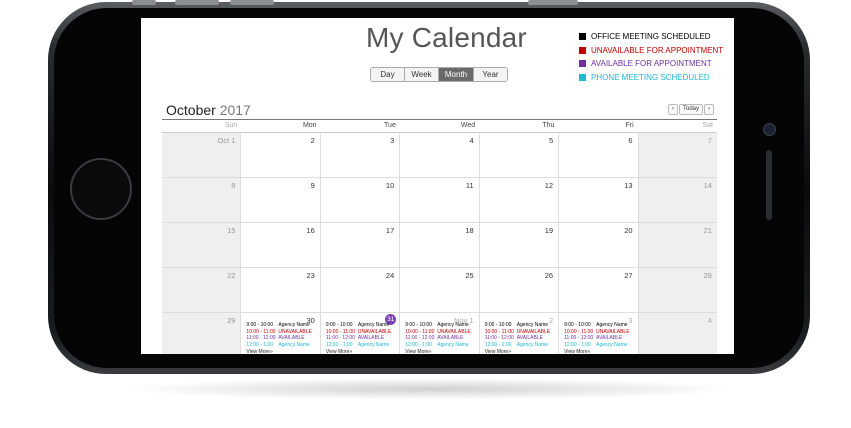 The height and width of the screenshot is (428, 851). Describe the element at coordinates (677, 200) in the screenshot. I see `day-cell: 14` at that location.